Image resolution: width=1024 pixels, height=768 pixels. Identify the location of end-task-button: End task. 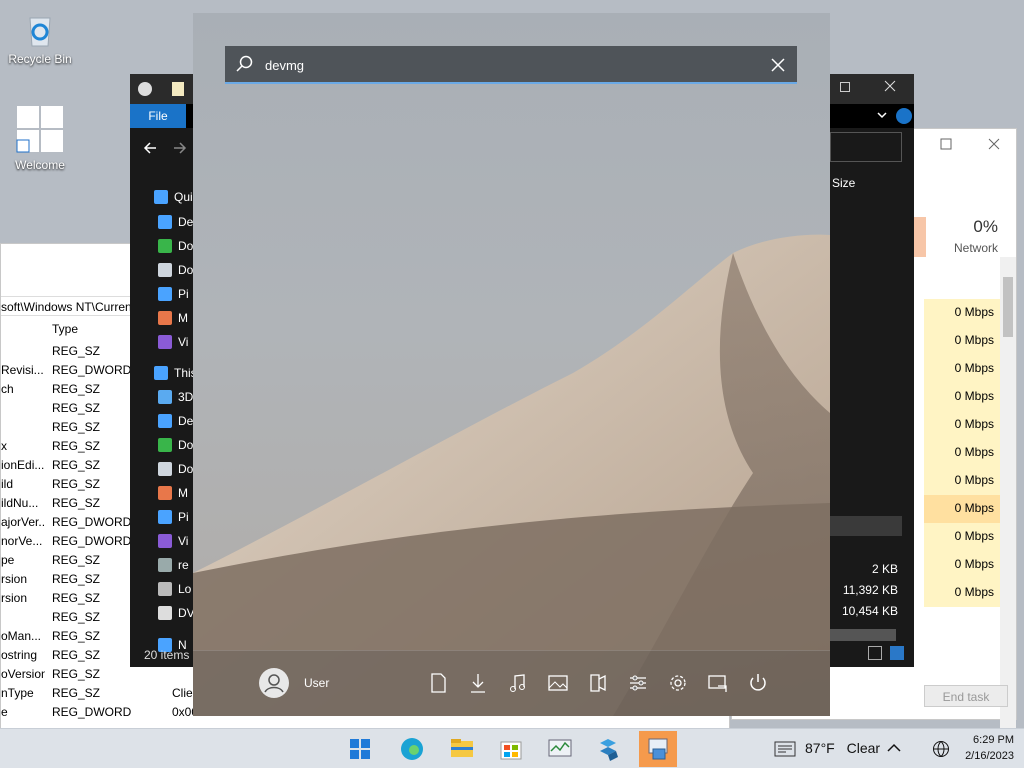
(966, 696).